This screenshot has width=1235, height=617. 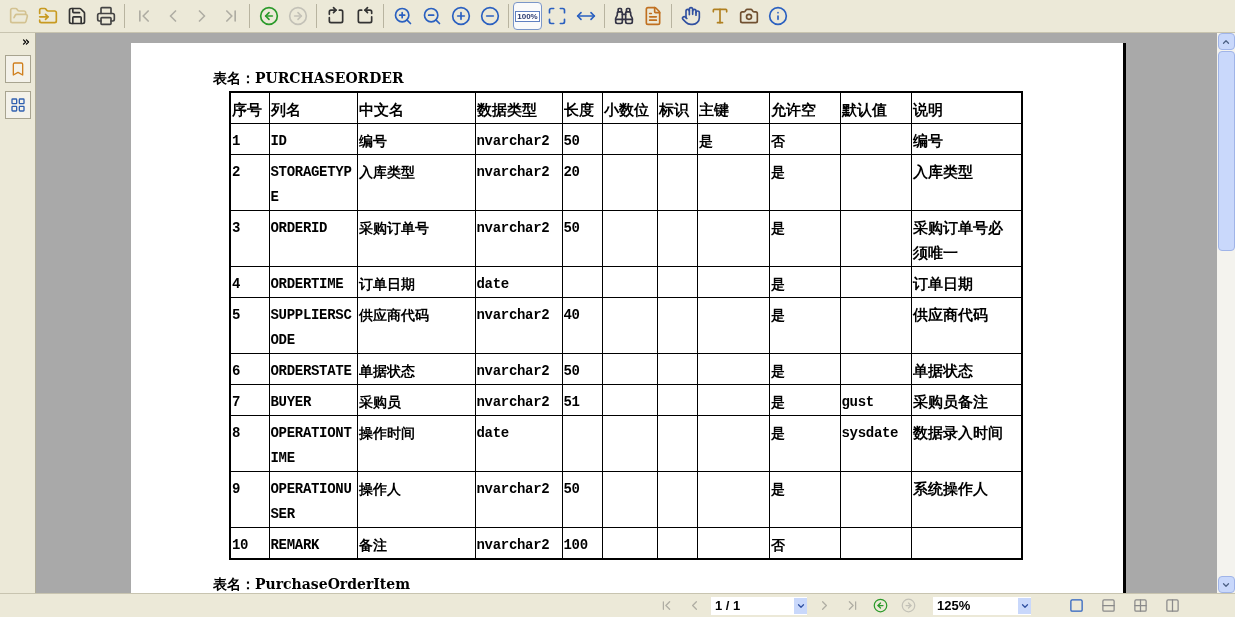 What do you see at coordinates (308, 78) in the screenshot?
I see `table-title: 表名：PURCHASEORDER` at bounding box center [308, 78].